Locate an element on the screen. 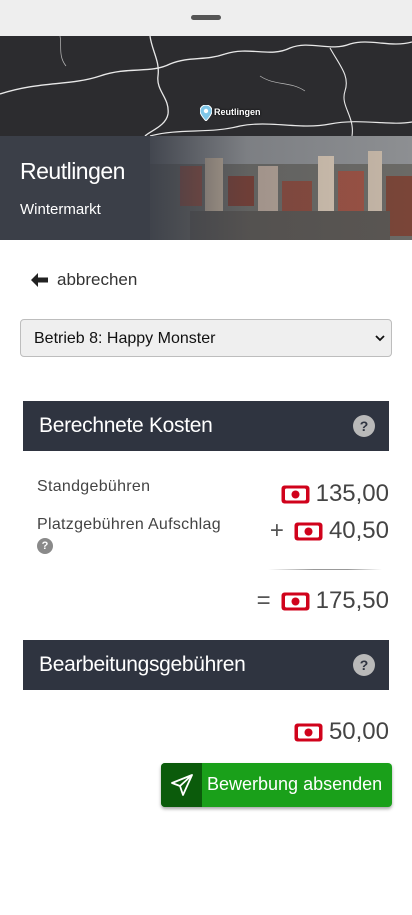  market-name: Wintermarkt is located at coordinates (60, 209).